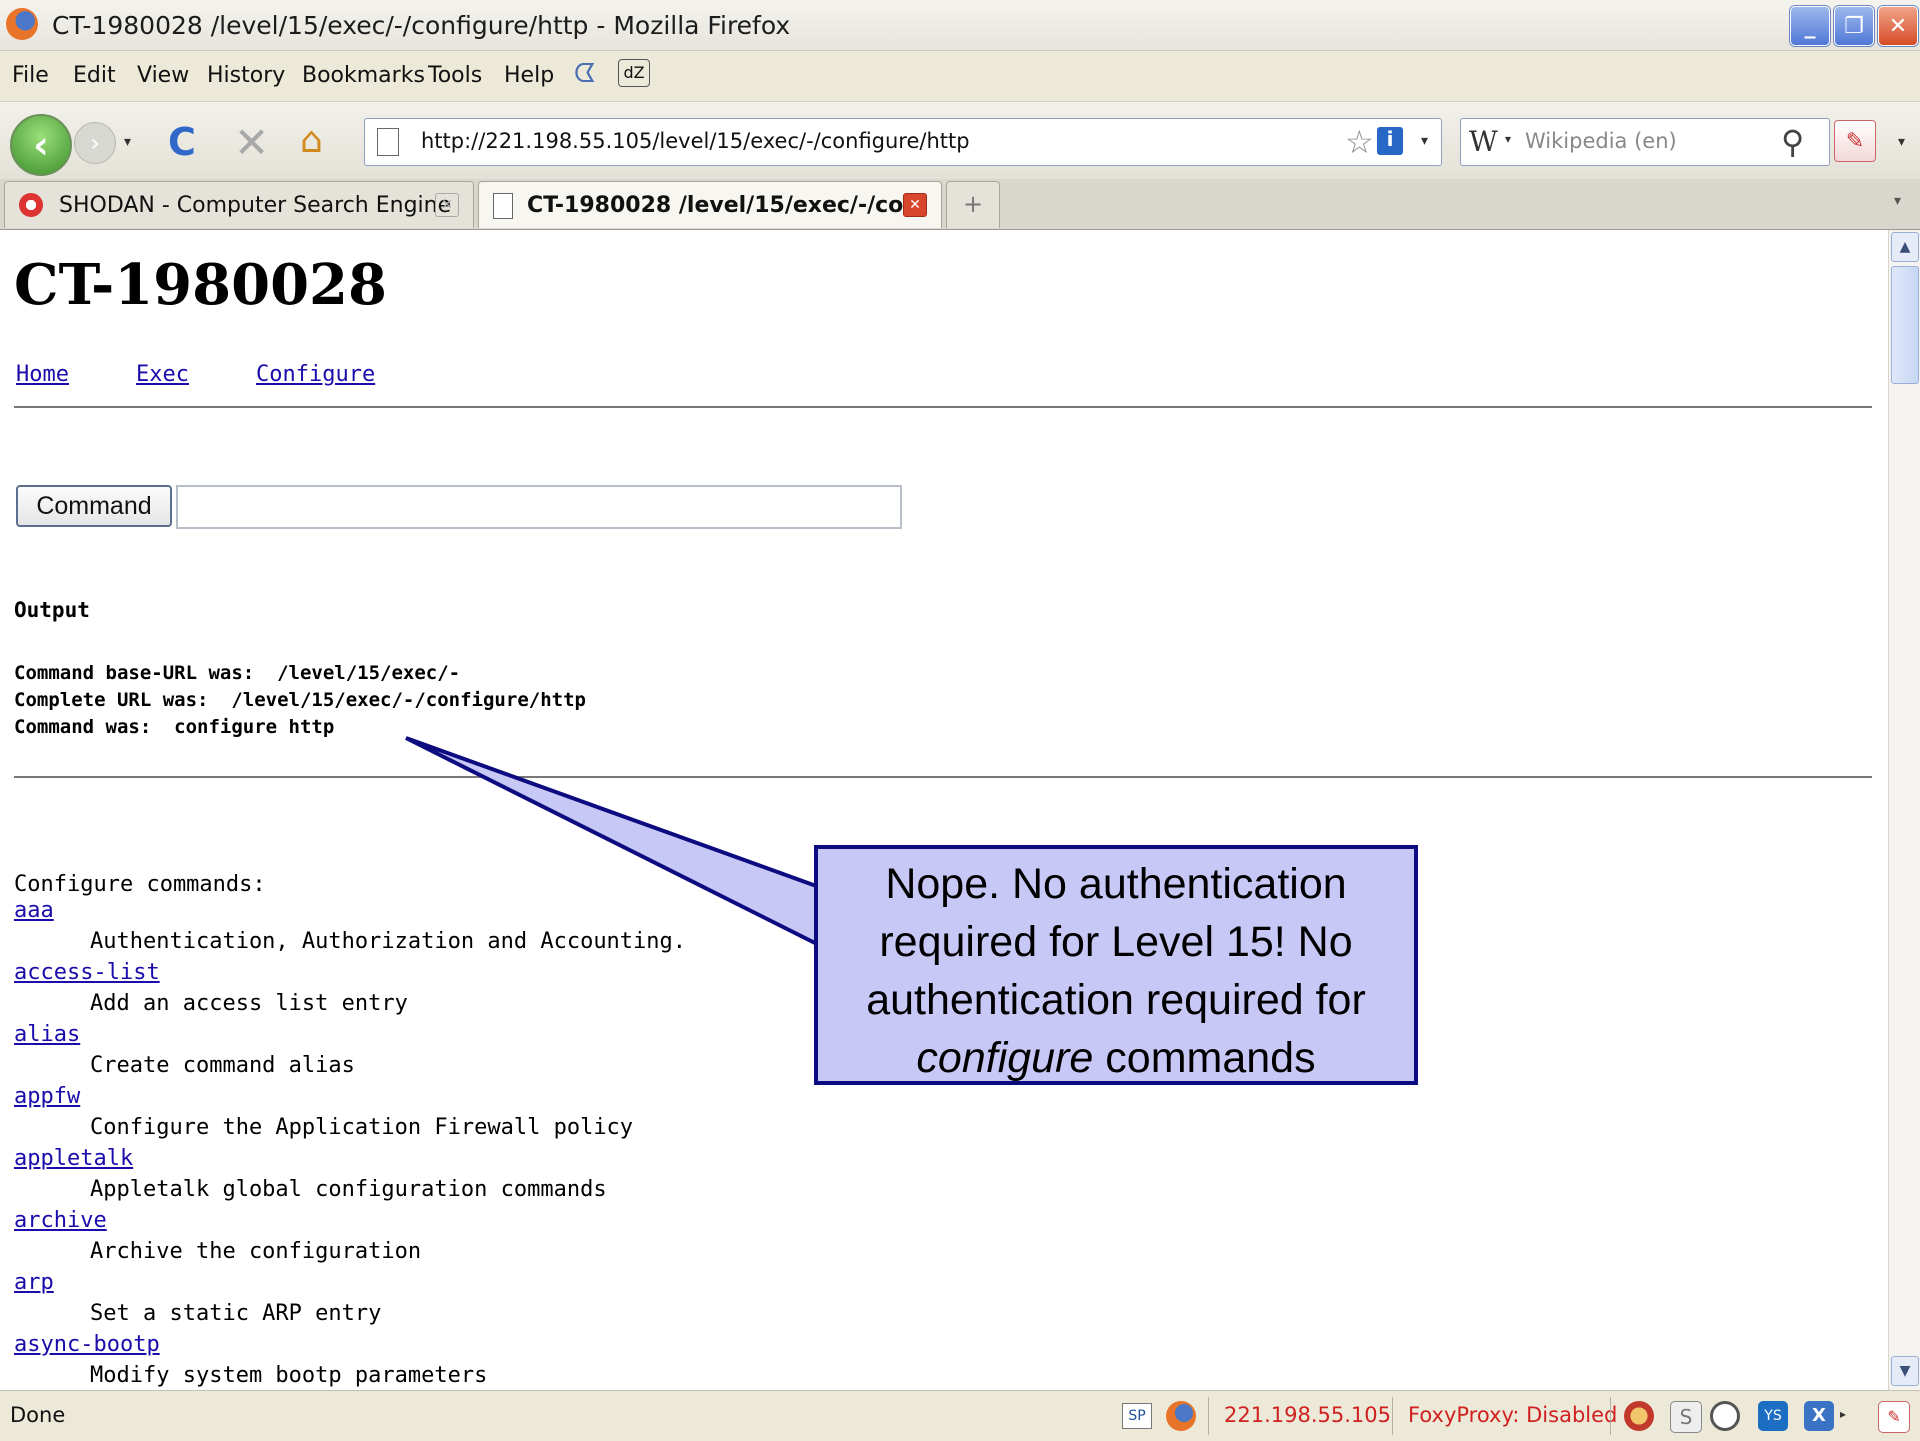 This screenshot has width=1920, height=1441. What do you see at coordinates (1725, 1416) in the screenshot?
I see `bubble-icon` at bounding box center [1725, 1416].